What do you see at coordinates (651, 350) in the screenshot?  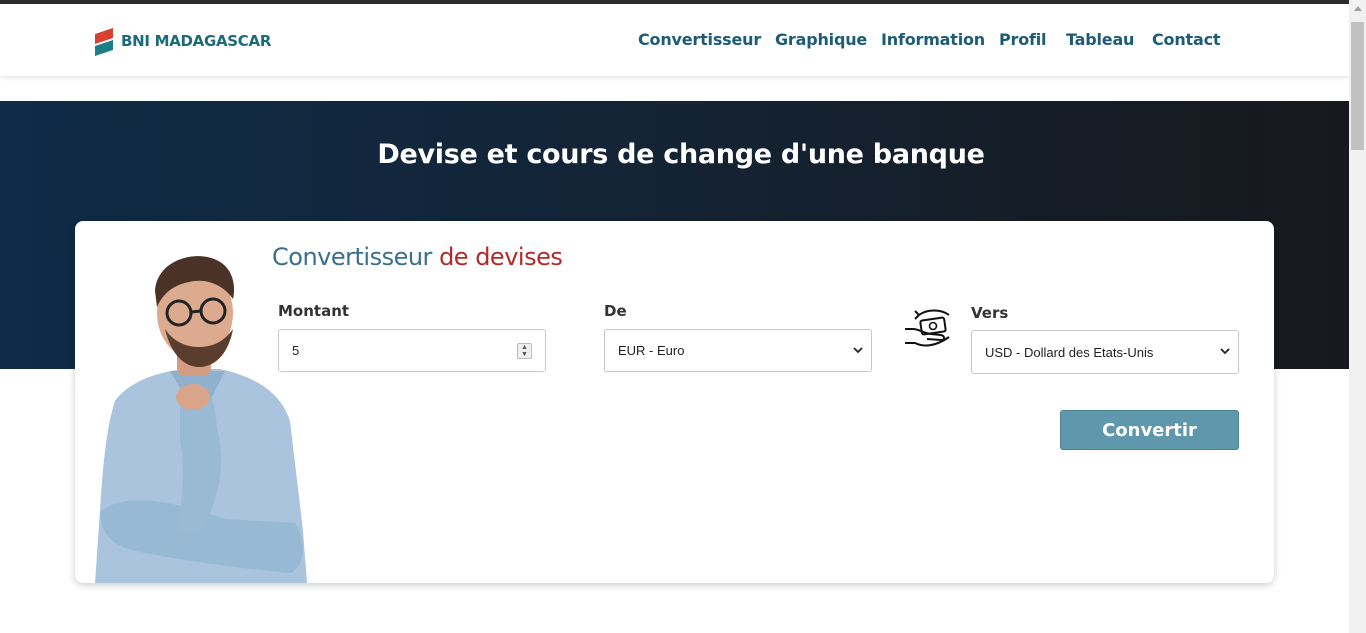 I see `from-currency-value: EUR - Euro` at bounding box center [651, 350].